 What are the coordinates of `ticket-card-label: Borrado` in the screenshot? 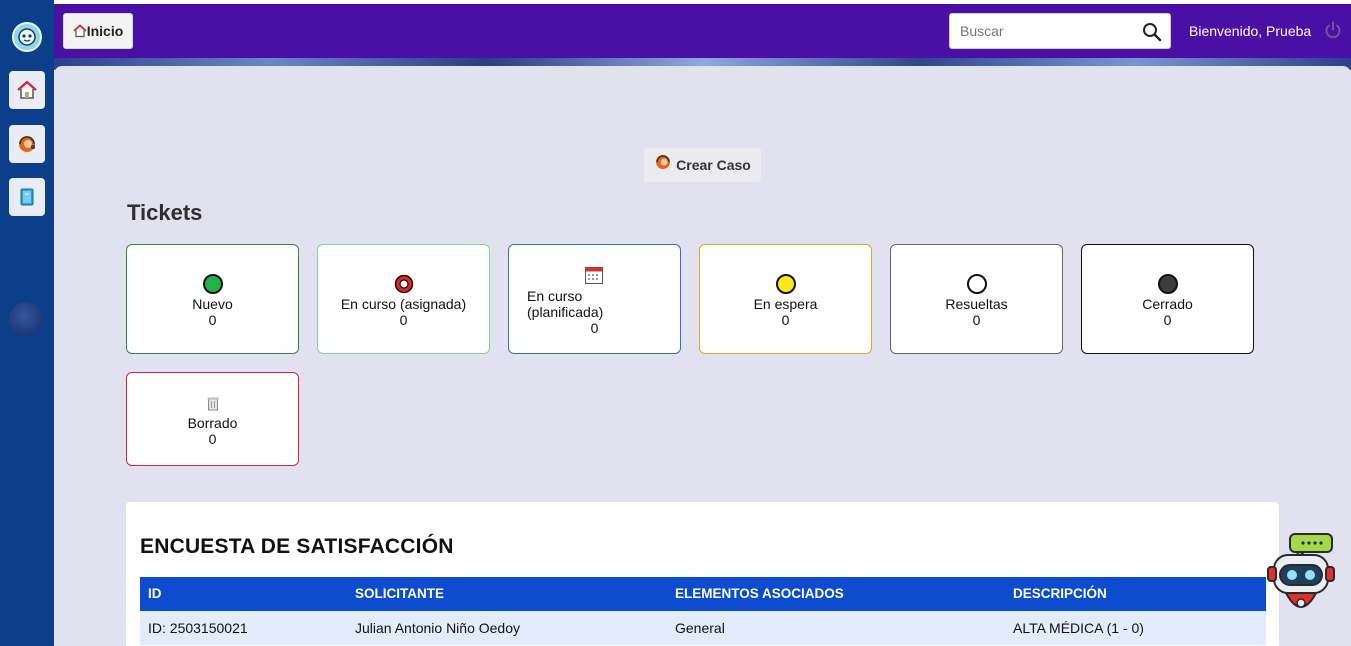 It's located at (212, 423).